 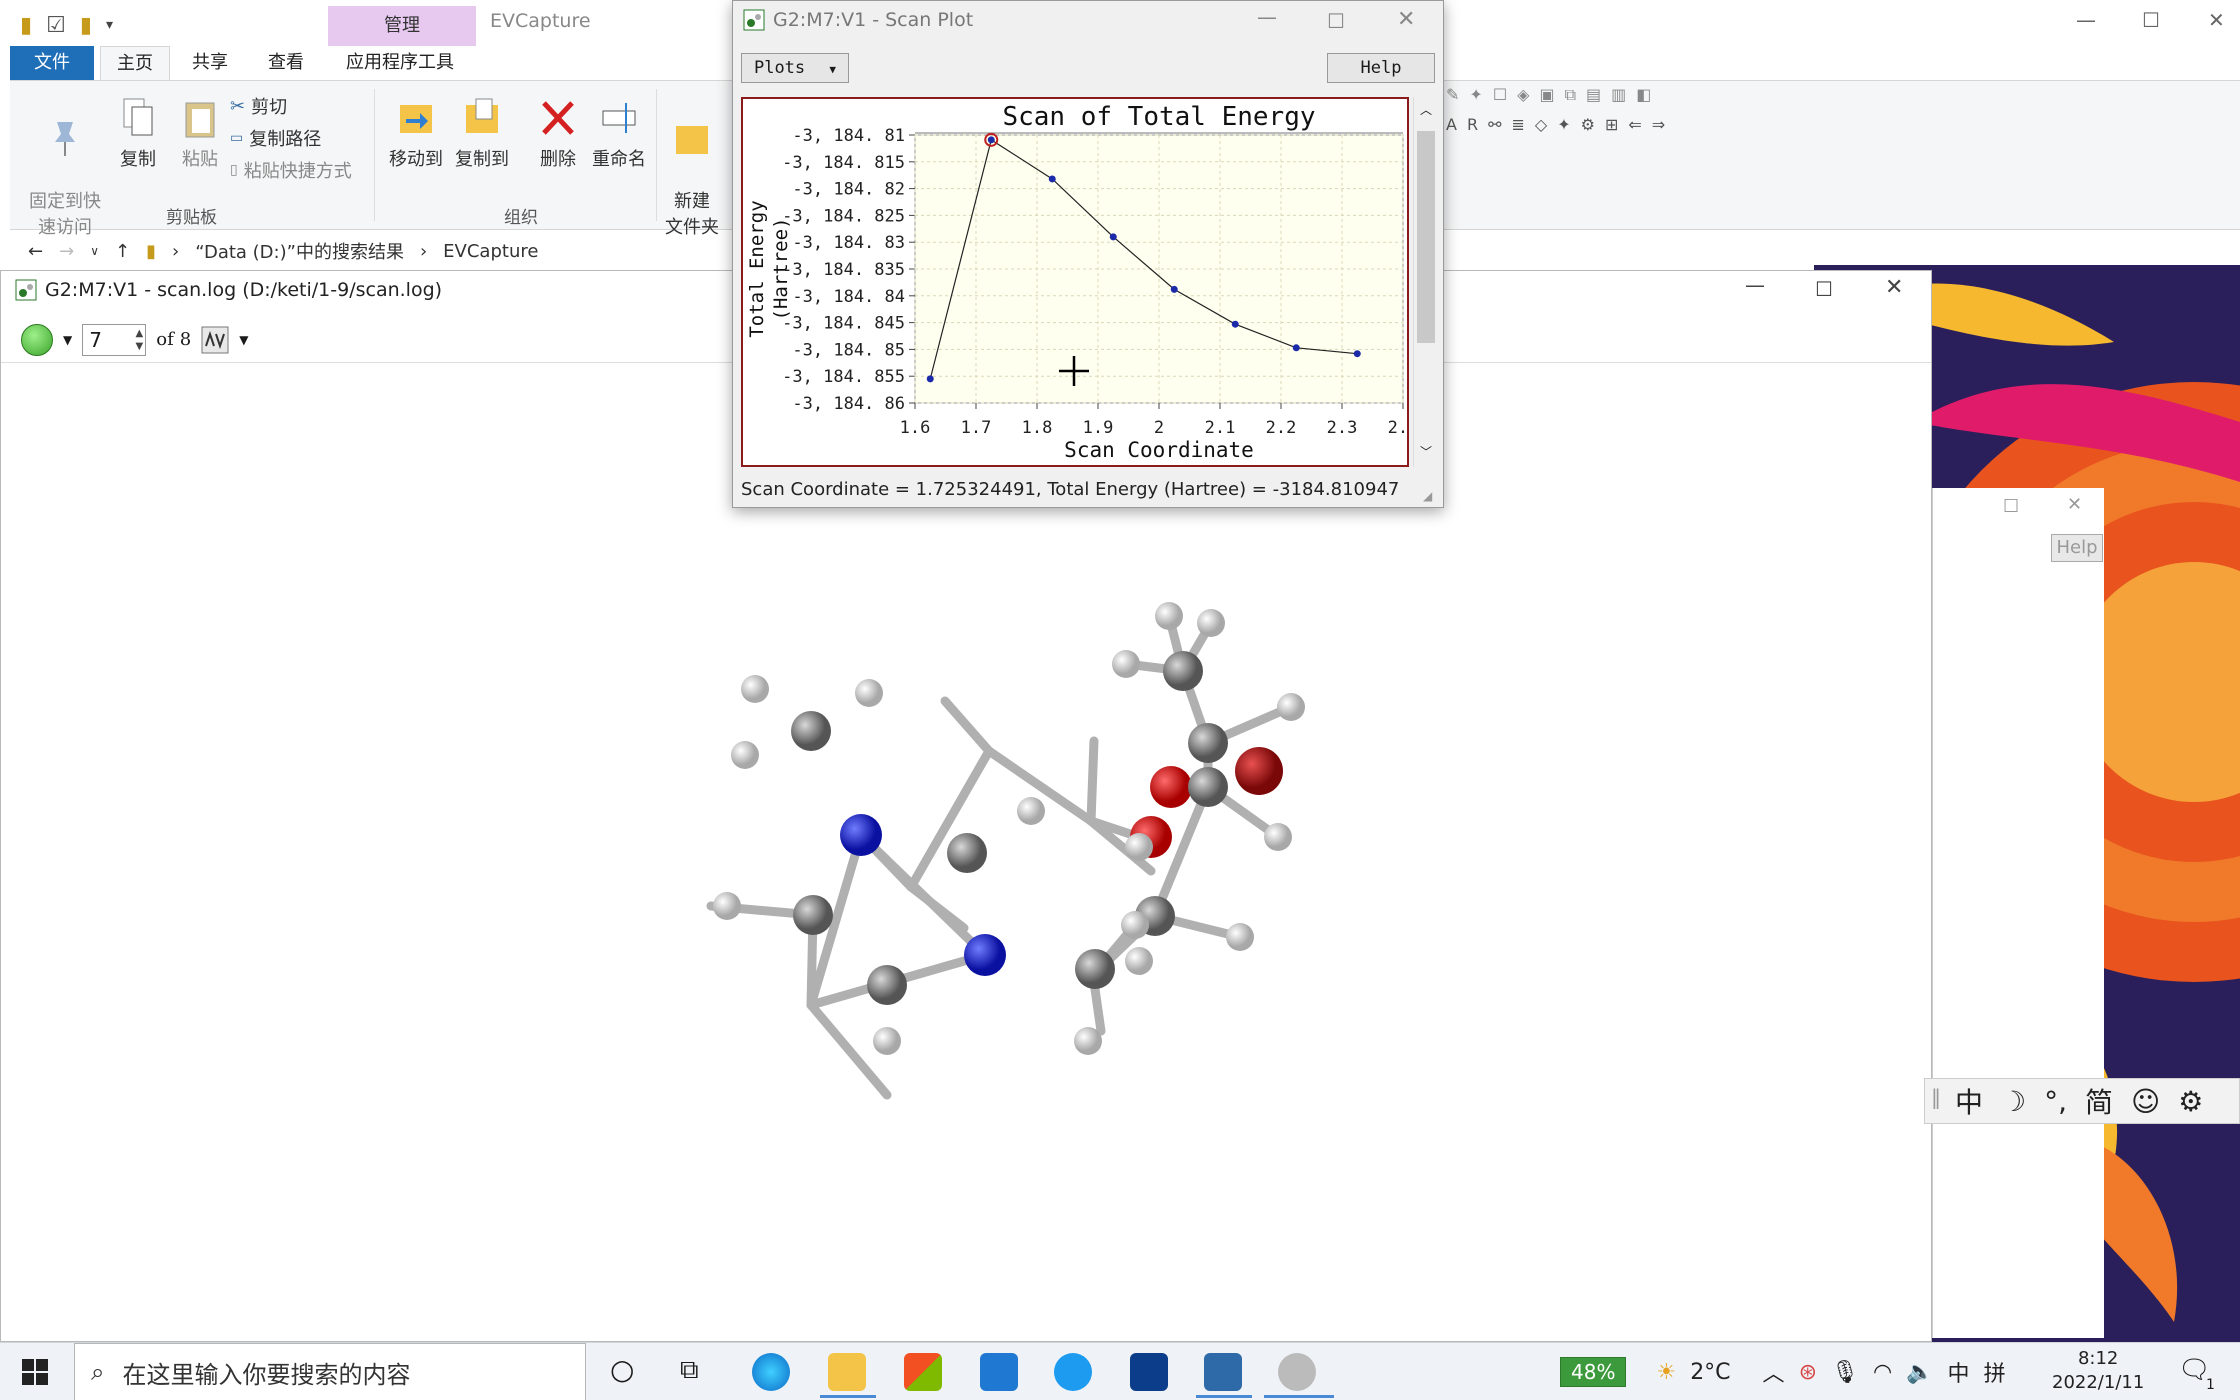 I want to click on oxygen-atom, so click(x=1171, y=787).